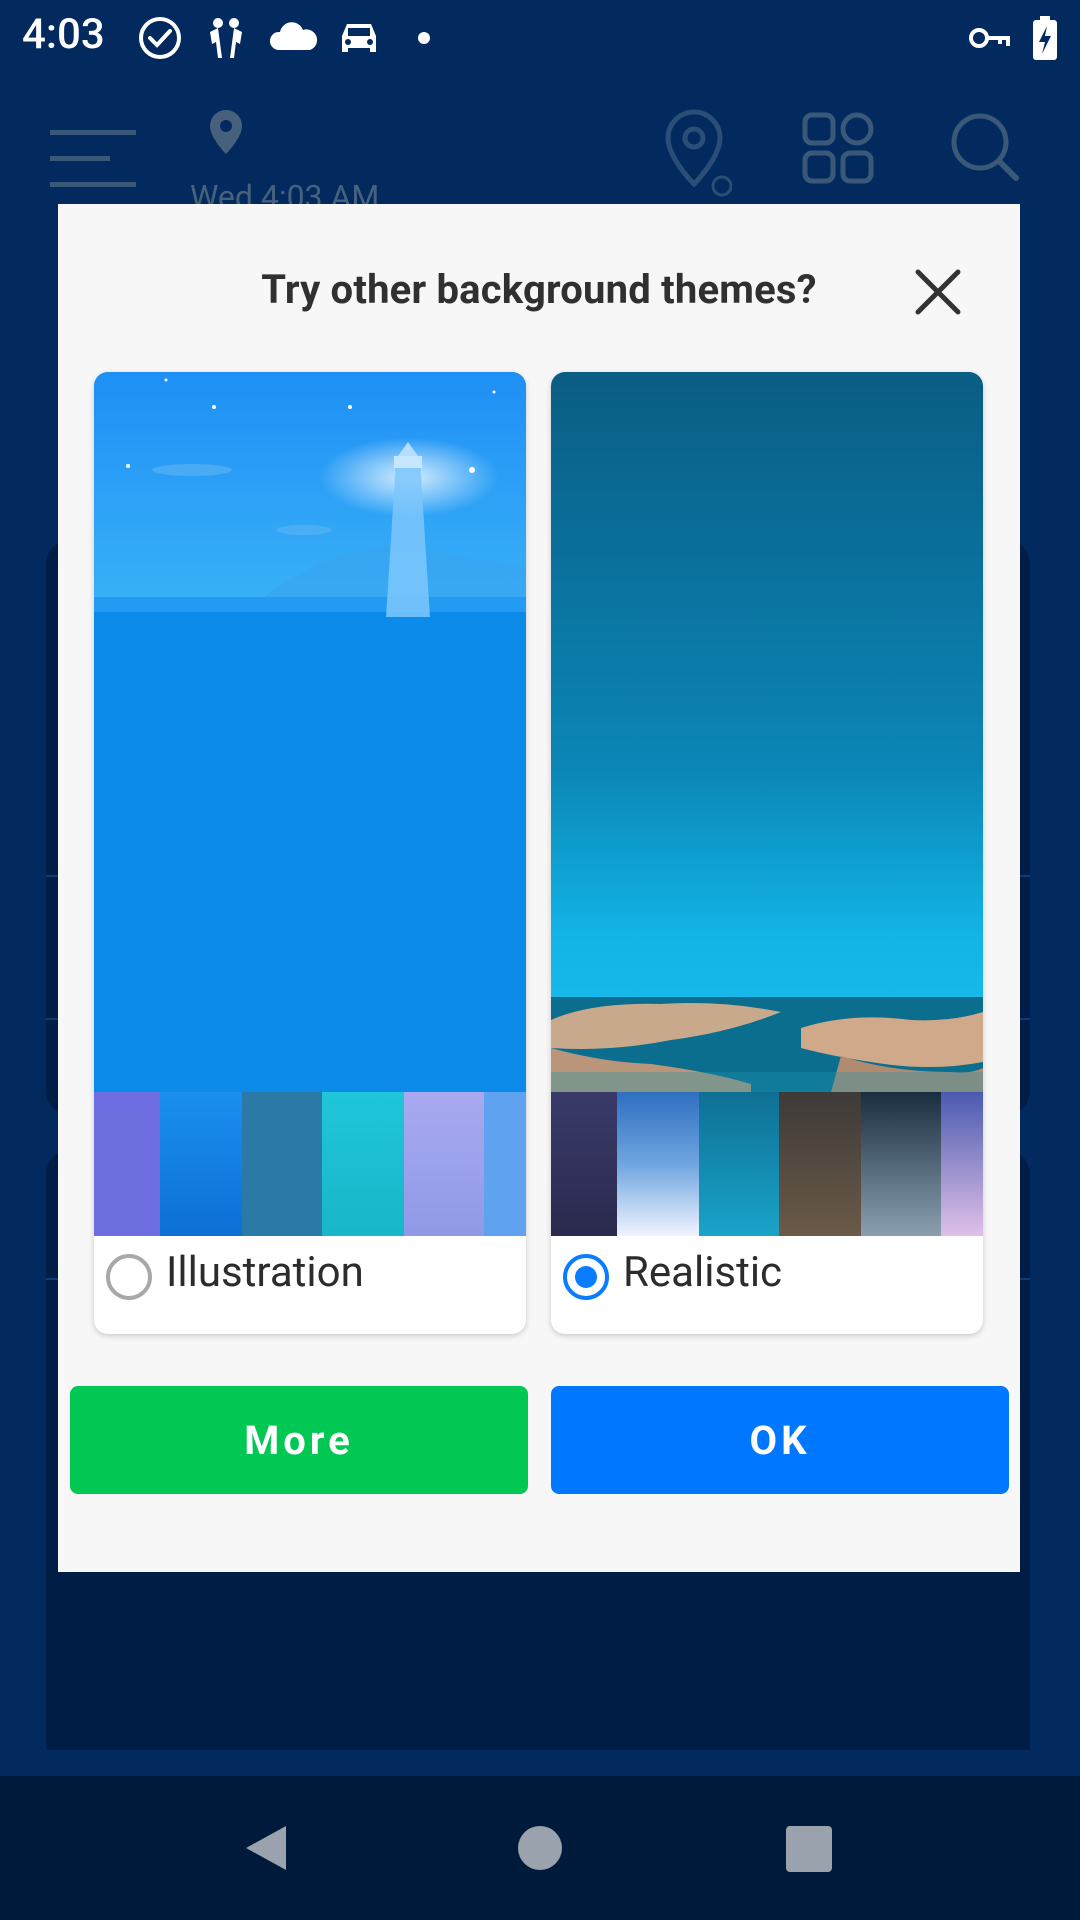 The image size is (1080, 1920). What do you see at coordinates (299, 1440) in the screenshot?
I see `more-button: More` at bounding box center [299, 1440].